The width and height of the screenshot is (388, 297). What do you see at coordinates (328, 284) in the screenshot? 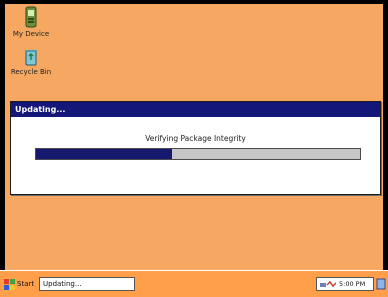
I see `network-icon` at bounding box center [328, 284].